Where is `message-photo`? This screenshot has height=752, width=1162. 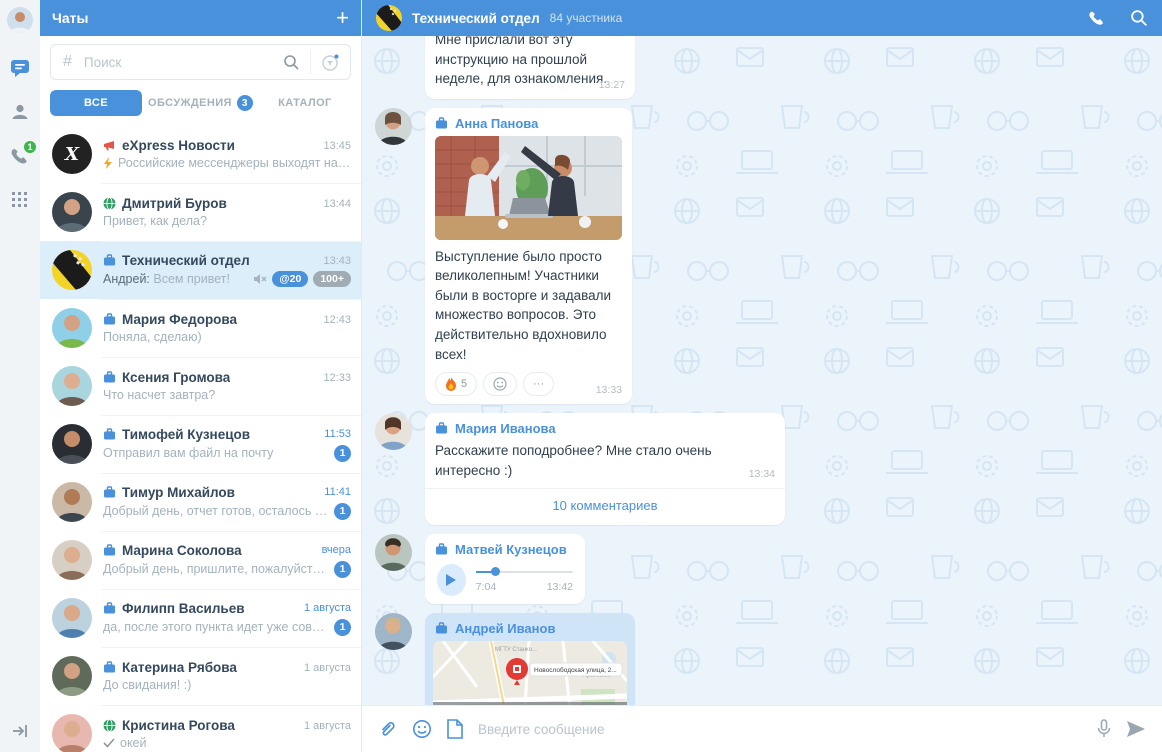 message-photo is located at coordinates (528, 187).